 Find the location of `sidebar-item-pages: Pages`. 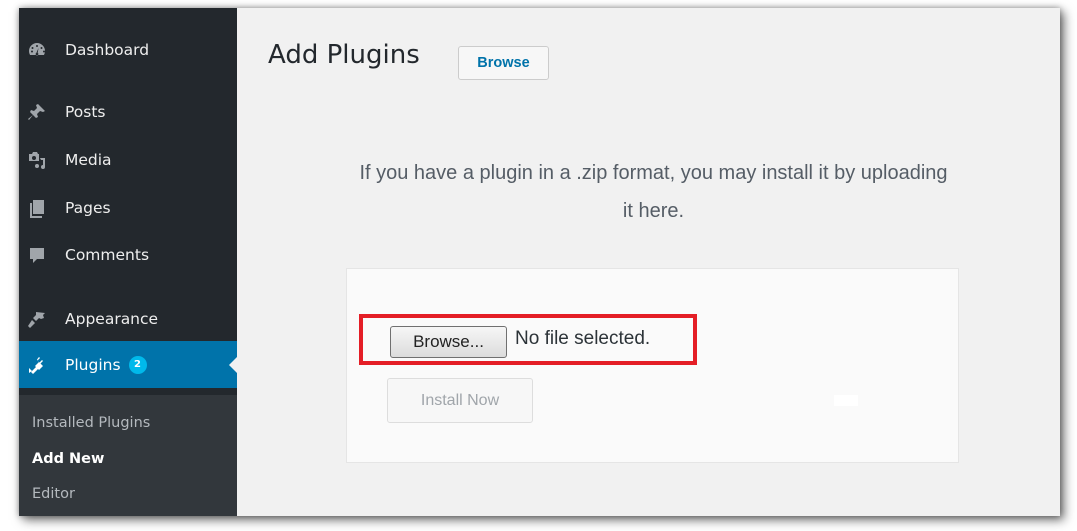

sidebar-item-pages: Pages is located at coordinates (128, 208).